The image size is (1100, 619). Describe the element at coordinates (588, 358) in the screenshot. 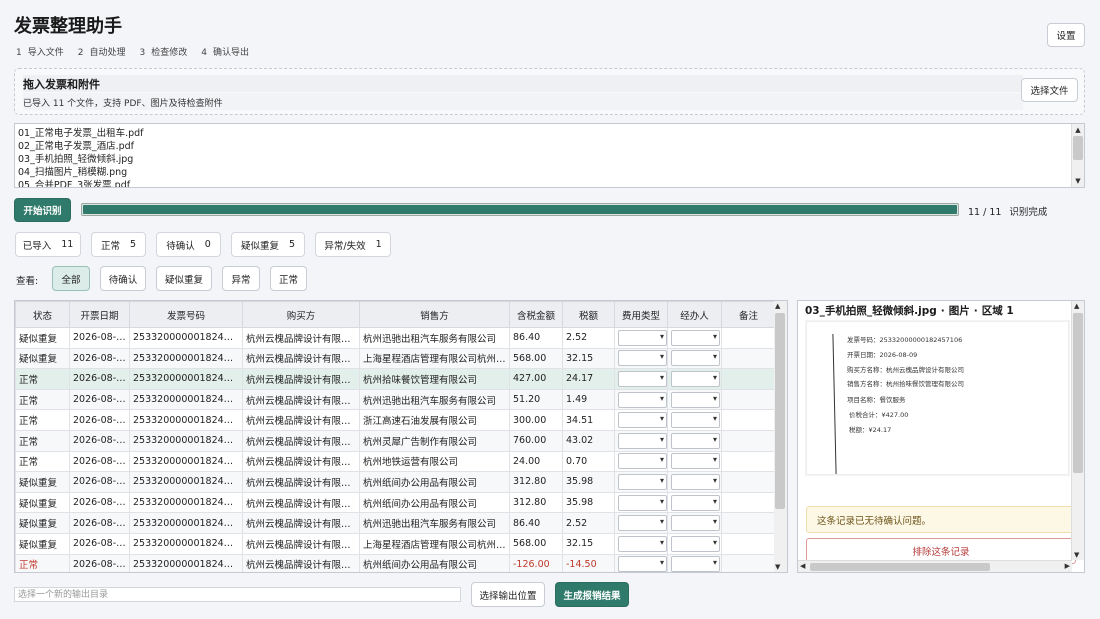

I see `cell-tax: 32.15` at that location.